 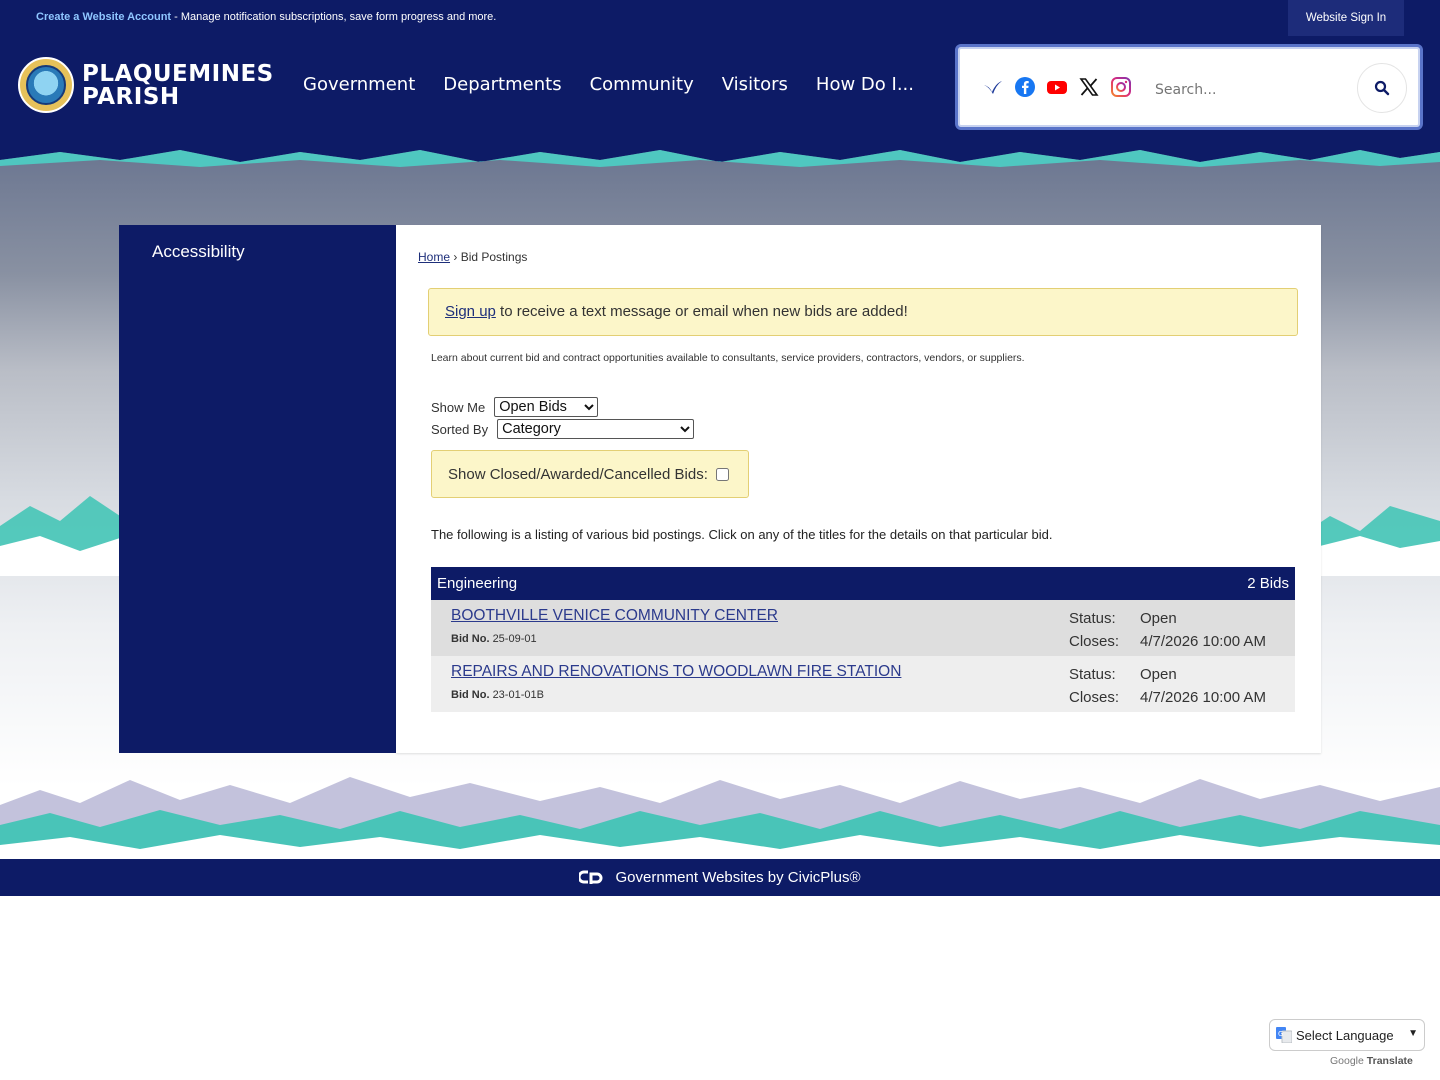 I want to click on show-me-label: Show Me, so click(x=458, y=407).